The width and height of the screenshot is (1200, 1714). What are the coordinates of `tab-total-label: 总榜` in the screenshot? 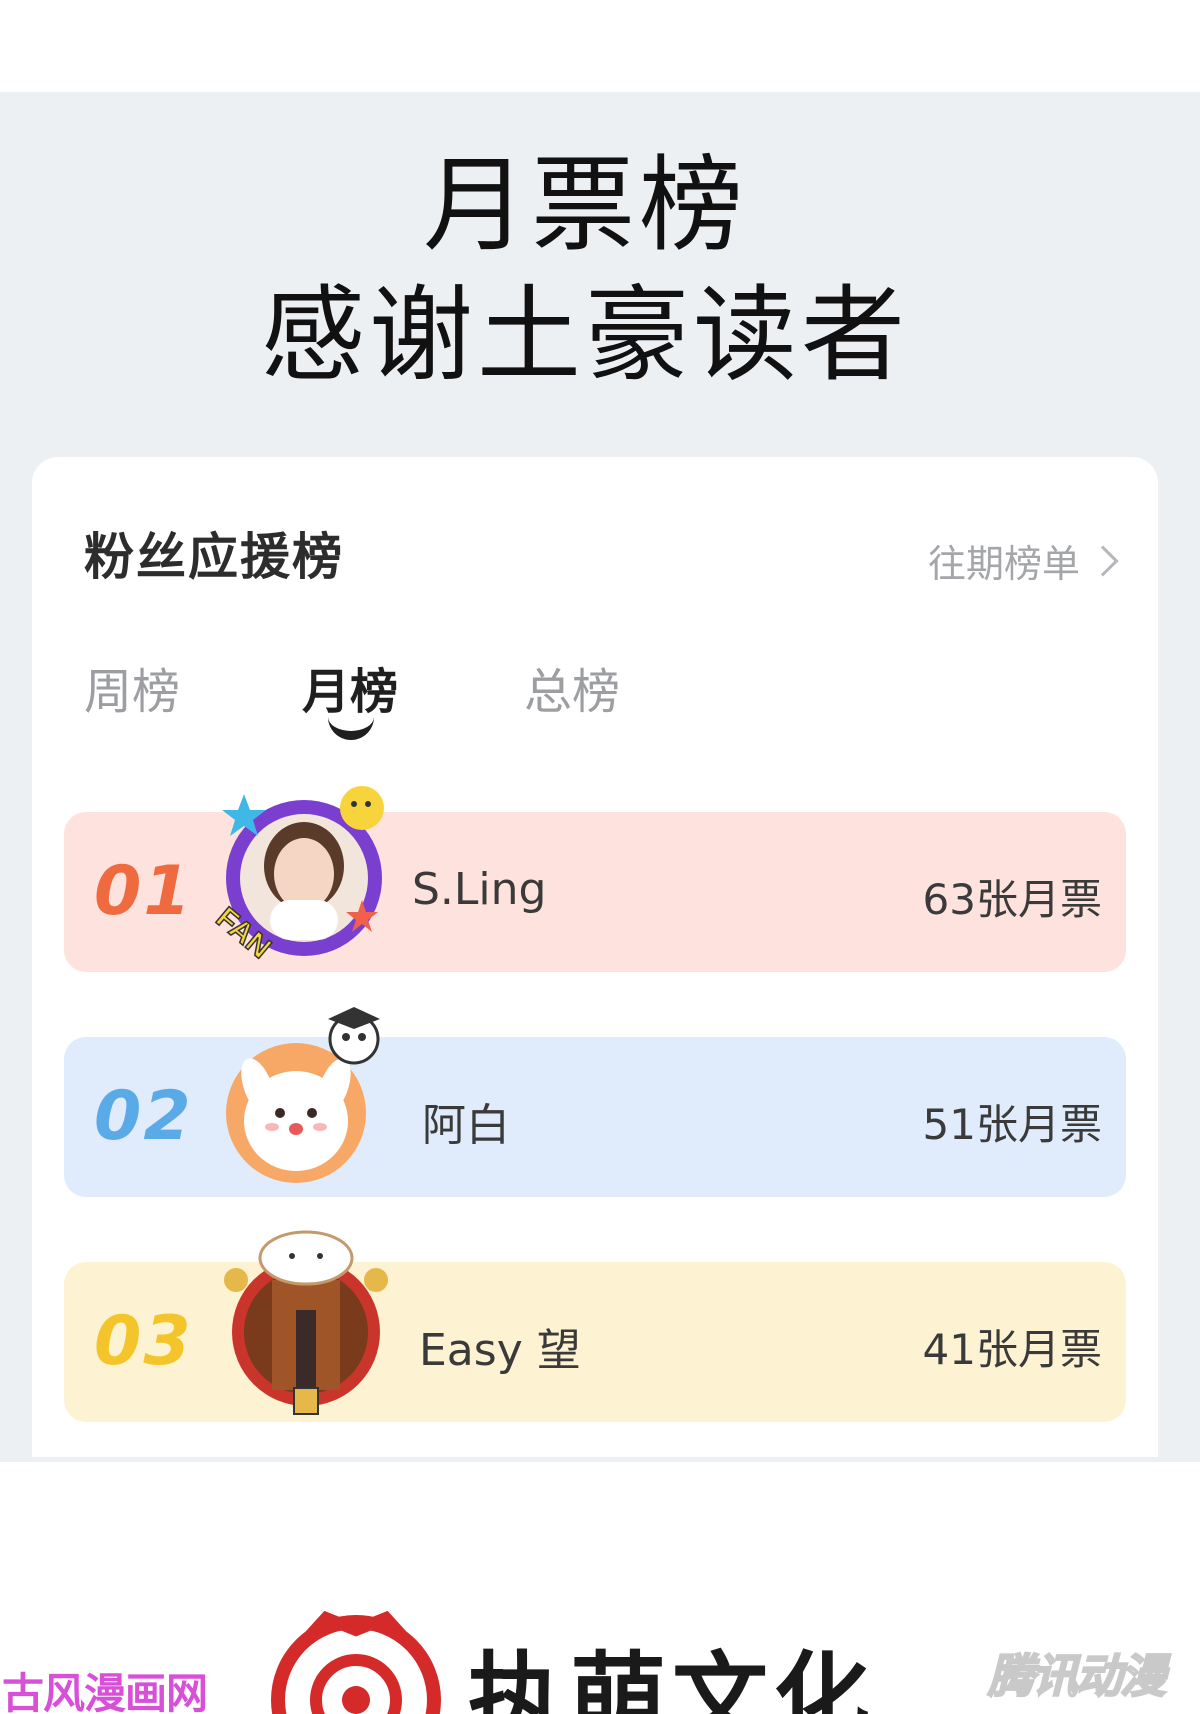 It's located at (572, 692).